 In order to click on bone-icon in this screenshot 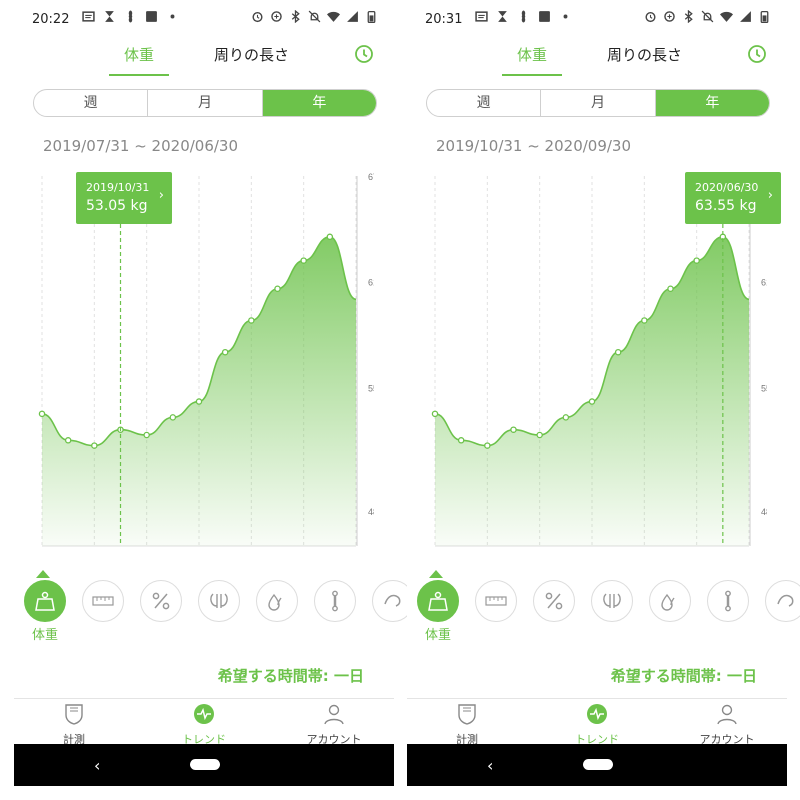, I will do `click(335, 601)`.